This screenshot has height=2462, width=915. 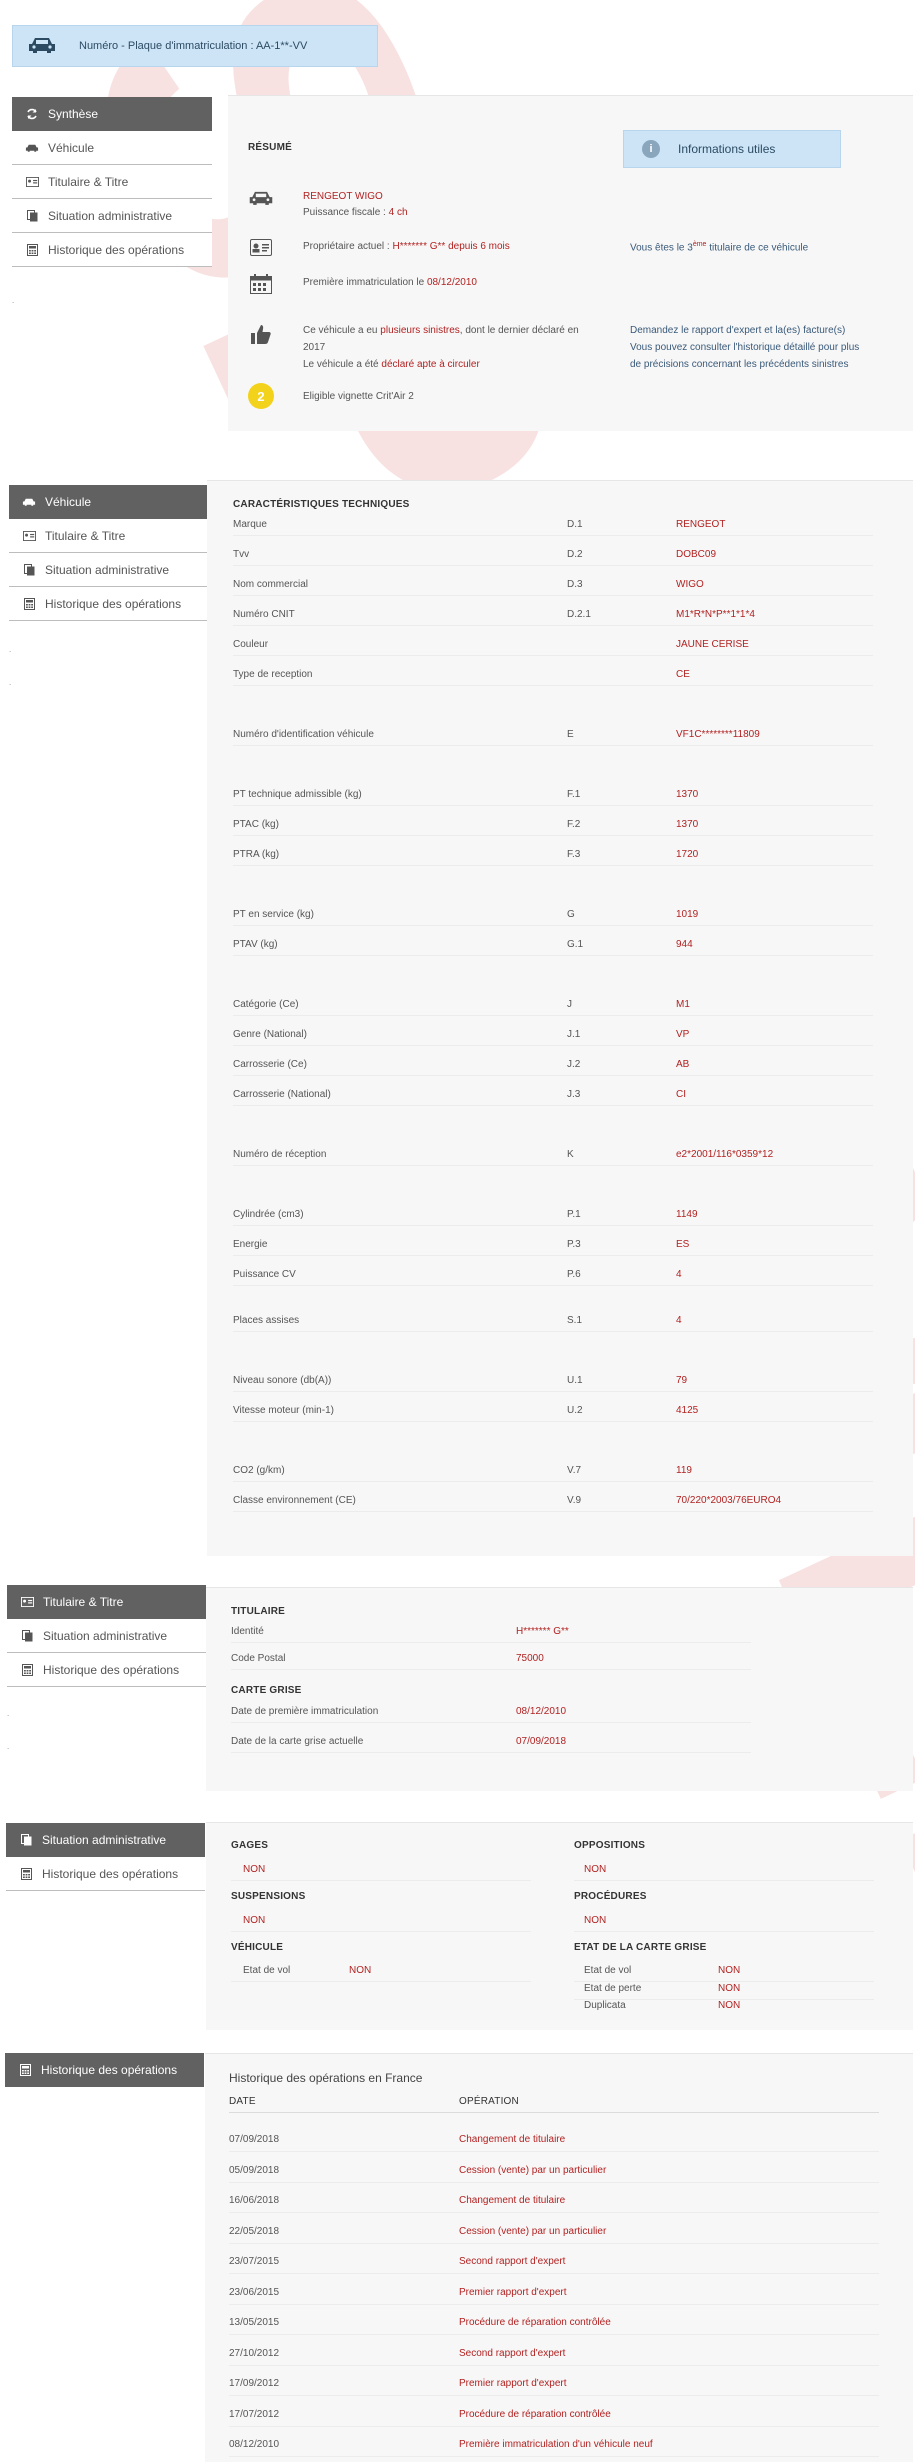 What do you see at coordinates (261, 285) in the screenshot?
I see `calendar-icon` at bounding box center [261, 285].